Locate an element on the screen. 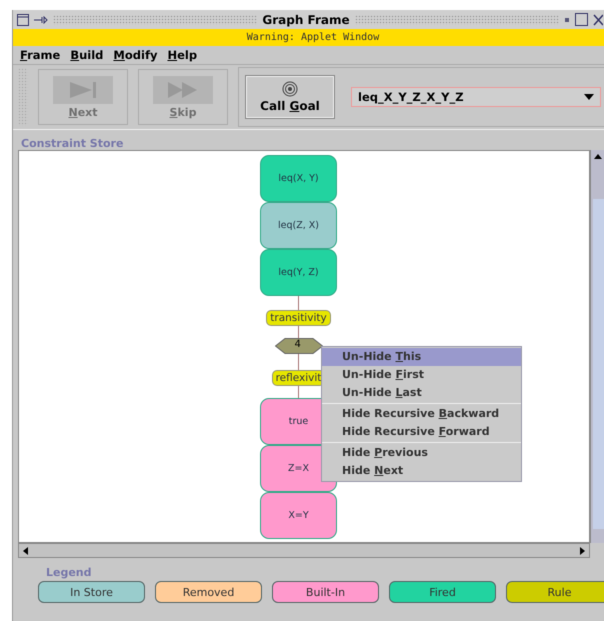  legend-title: Legend is located at coordinates (69, 572).